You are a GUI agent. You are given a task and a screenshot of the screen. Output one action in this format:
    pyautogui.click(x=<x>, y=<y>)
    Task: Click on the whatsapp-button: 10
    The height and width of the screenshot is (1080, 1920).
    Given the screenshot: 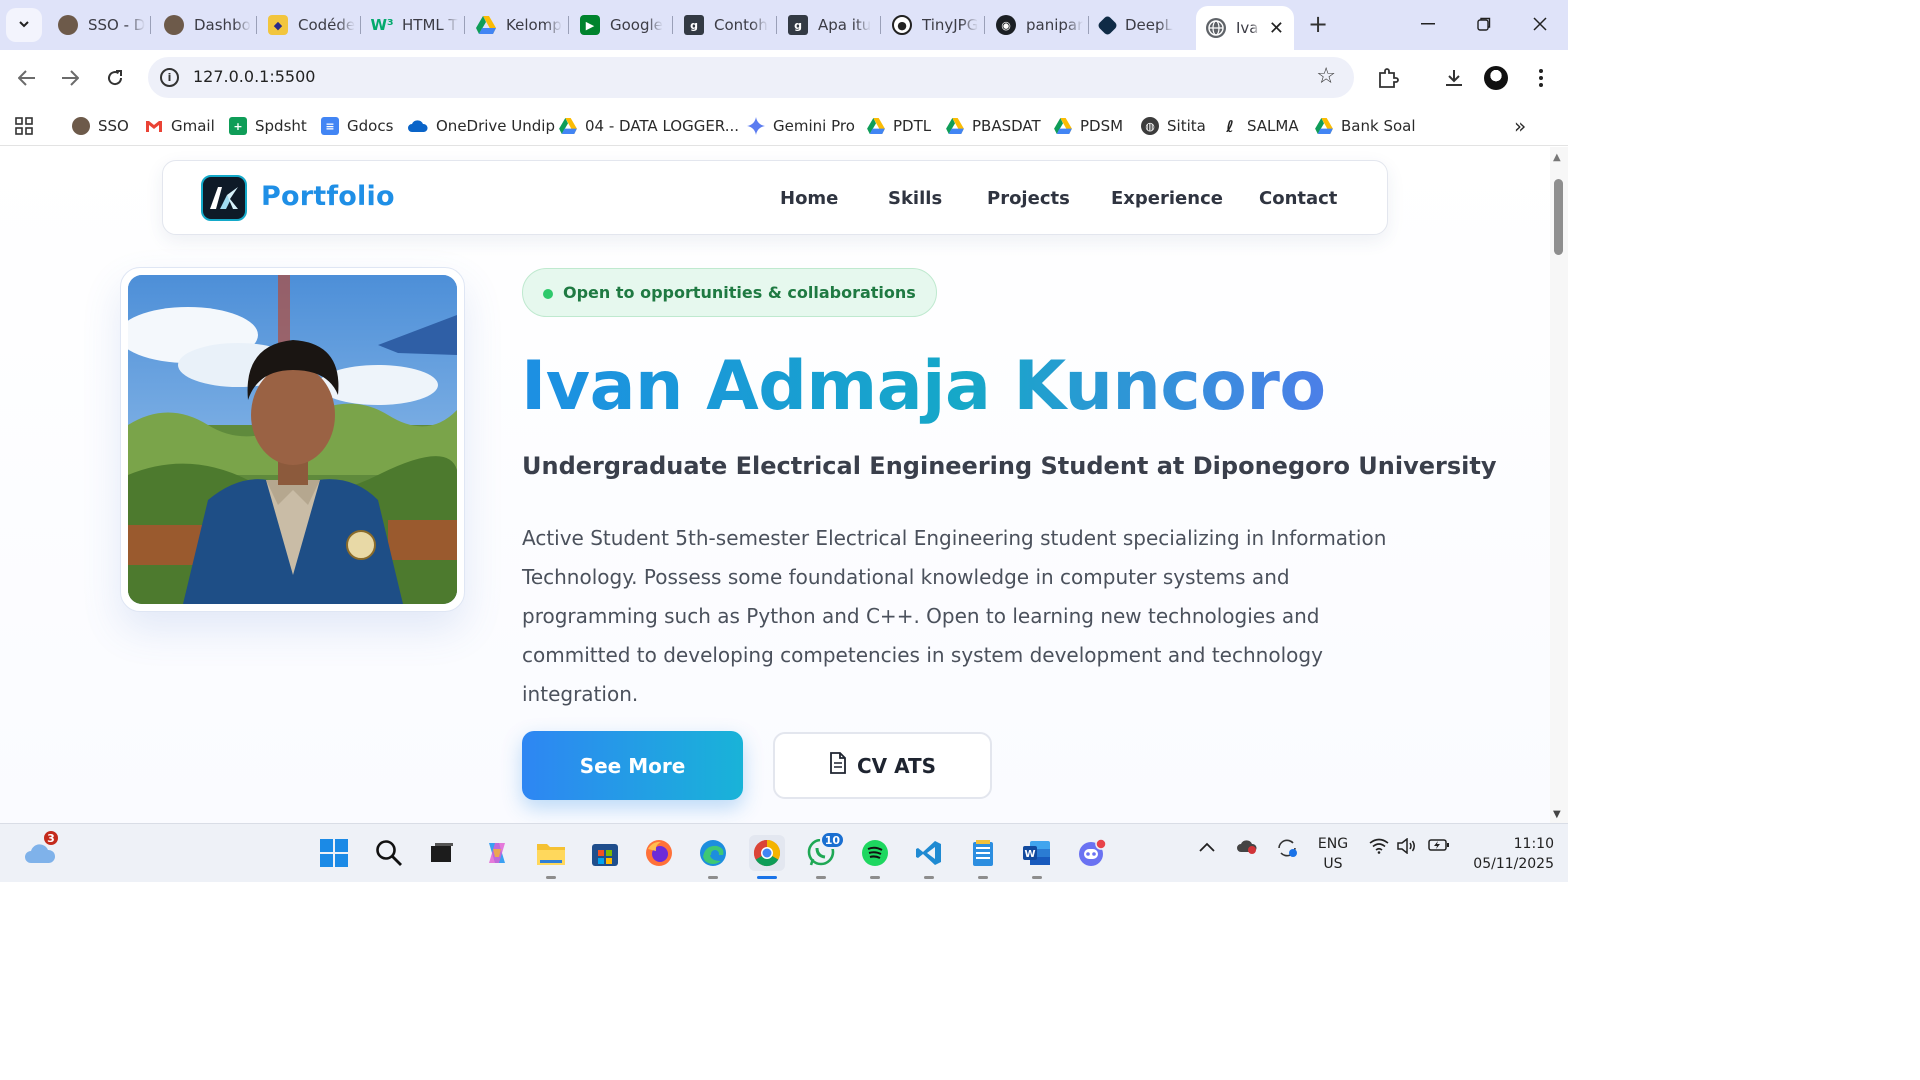 What is the action you would take?
    pyautogui.click(x=824, y=855)
    